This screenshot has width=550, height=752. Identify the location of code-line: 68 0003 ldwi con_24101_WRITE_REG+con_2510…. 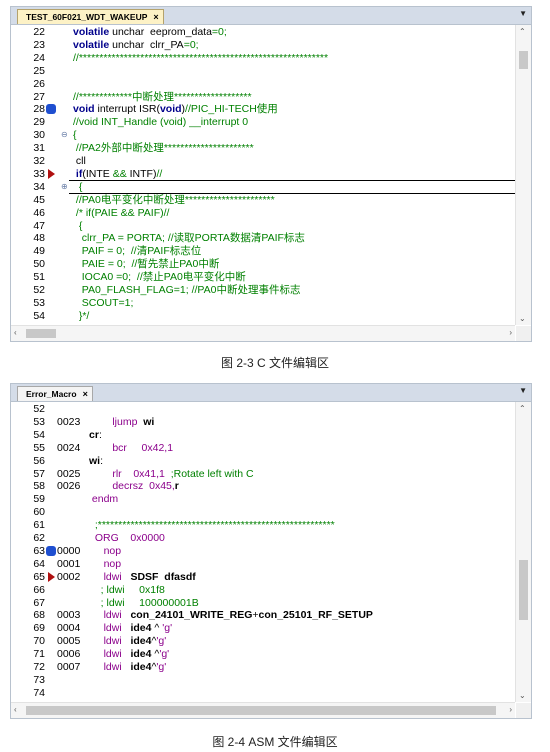
(263, 615).